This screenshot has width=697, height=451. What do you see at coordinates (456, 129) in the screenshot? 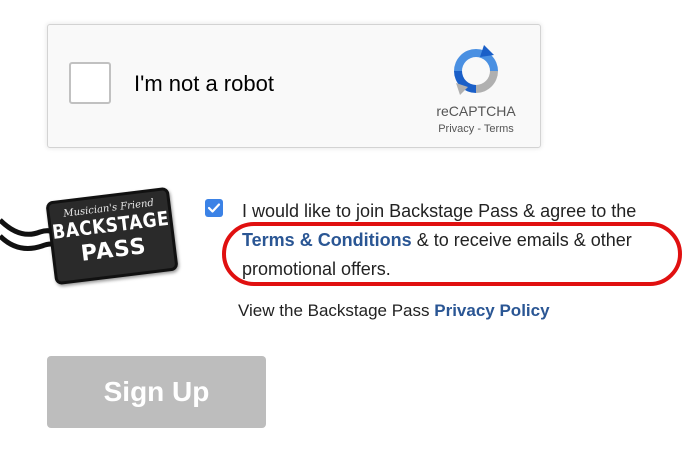
I see `recaptcha-privacy-link: Privacy` at bounding box center [456, 129].